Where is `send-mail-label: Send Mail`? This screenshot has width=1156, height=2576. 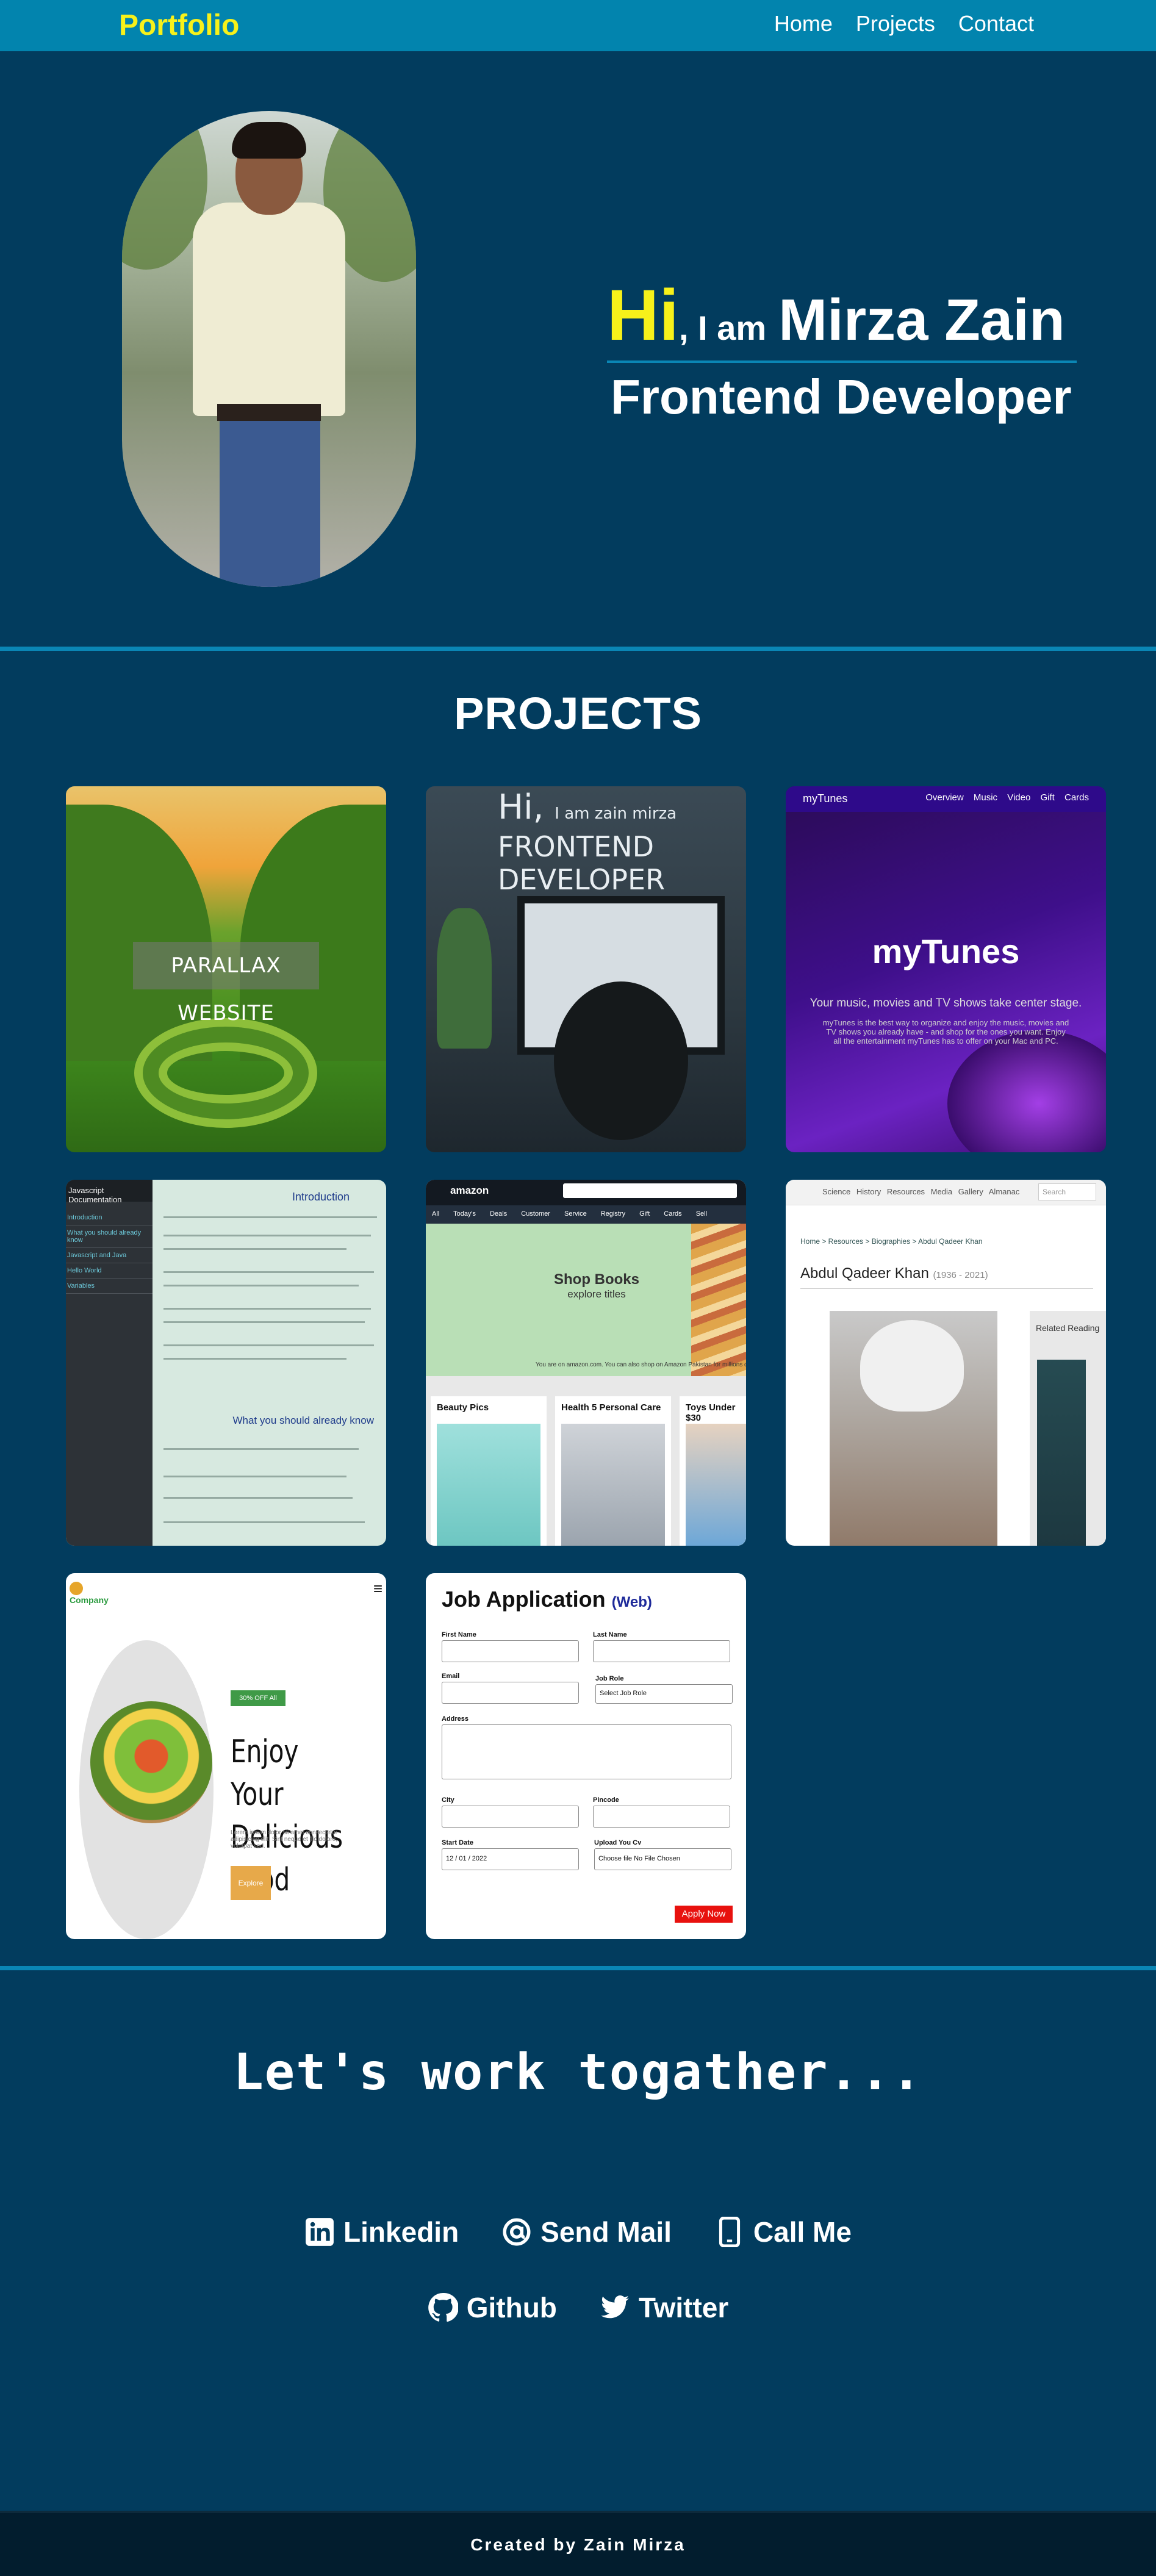 send-mail-label: Send Mail is located at coordinates (606, 2232).